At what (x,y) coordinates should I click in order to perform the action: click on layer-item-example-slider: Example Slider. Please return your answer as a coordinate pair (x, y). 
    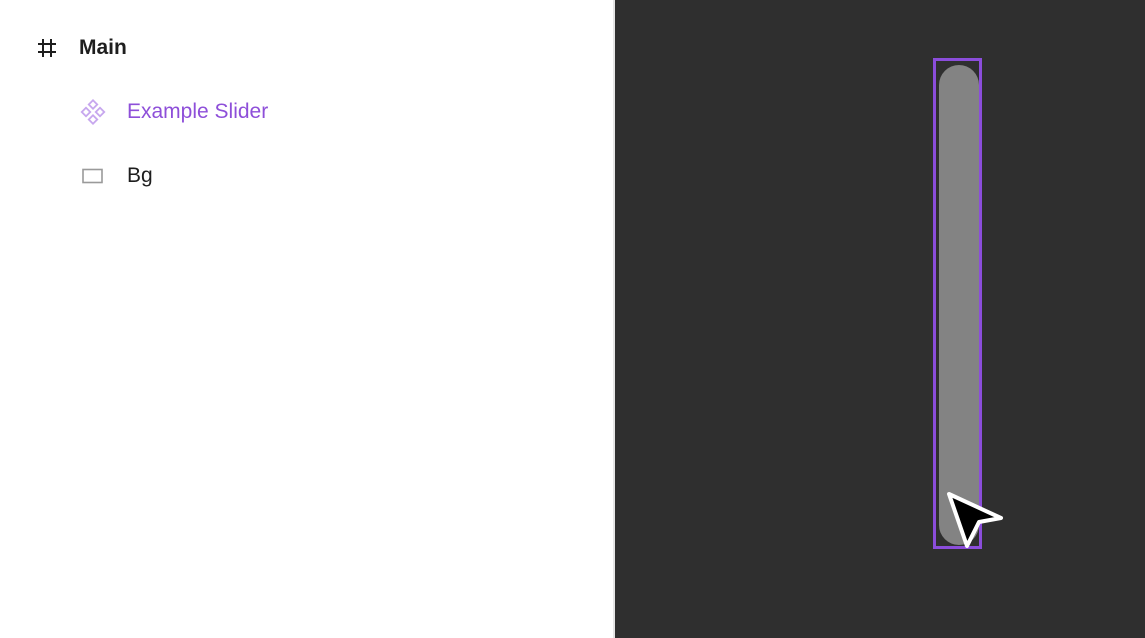
    Looking at the image, I should click on (174, 112).